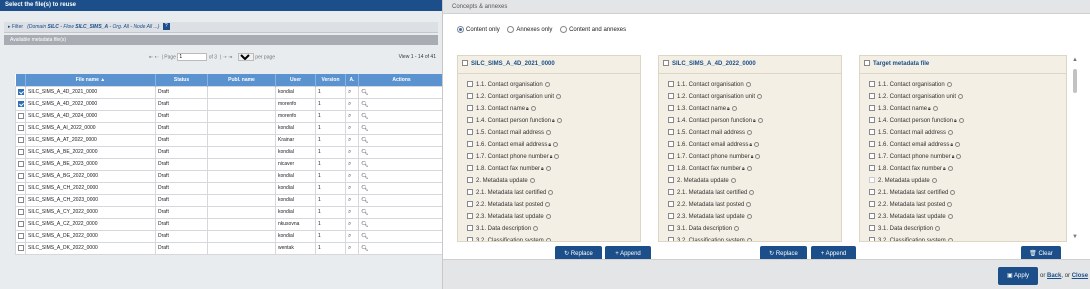 Image resolution: width=1090 pixels, height=289 pixels. What do you see at coordinates (750, 238) in the screenshot?
I see `concept-item: 3.2. Classification system` at bounding box center [750, 238].